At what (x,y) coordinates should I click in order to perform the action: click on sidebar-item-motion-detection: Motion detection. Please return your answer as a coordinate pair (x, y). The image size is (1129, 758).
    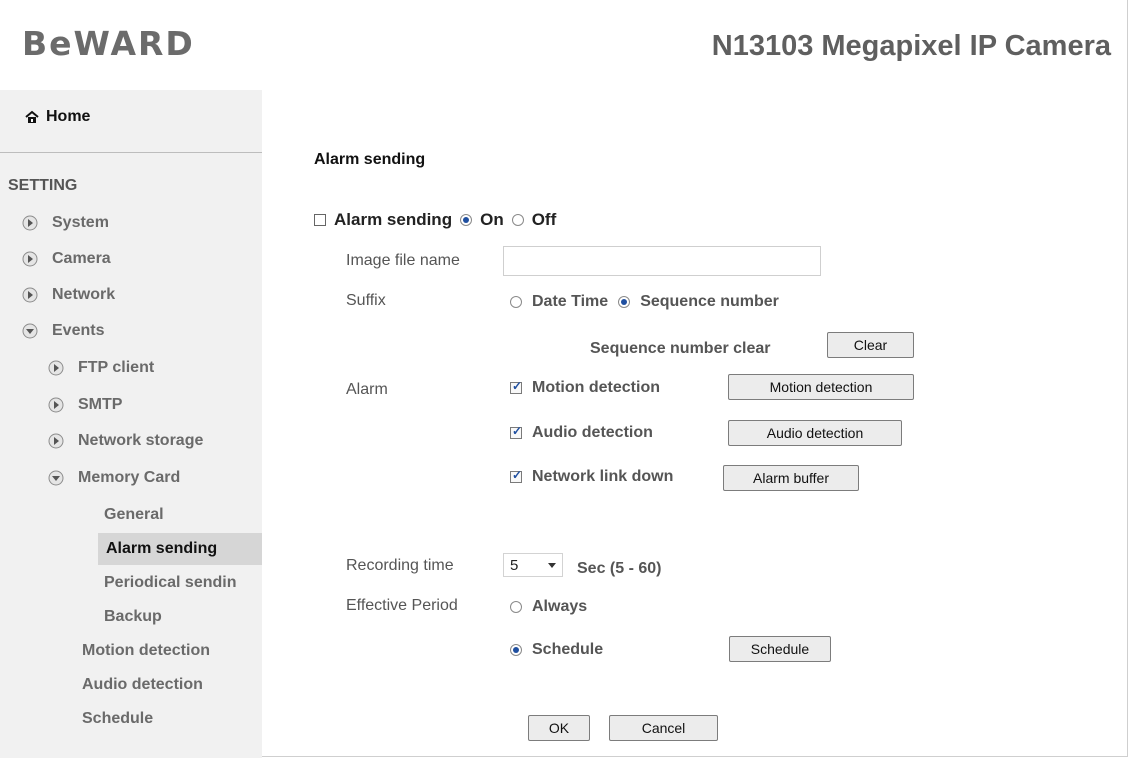
    Looking at the image, I should click on (146, 651).